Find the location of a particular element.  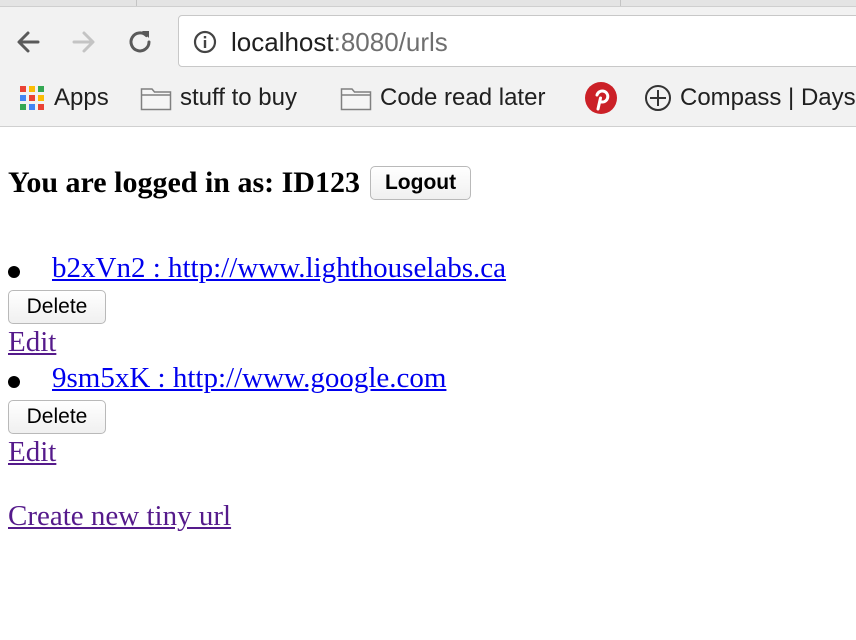

short-url-link: b2xVn2 : http://www.lighthouselabs.ca is located at coordinates (279, 268).